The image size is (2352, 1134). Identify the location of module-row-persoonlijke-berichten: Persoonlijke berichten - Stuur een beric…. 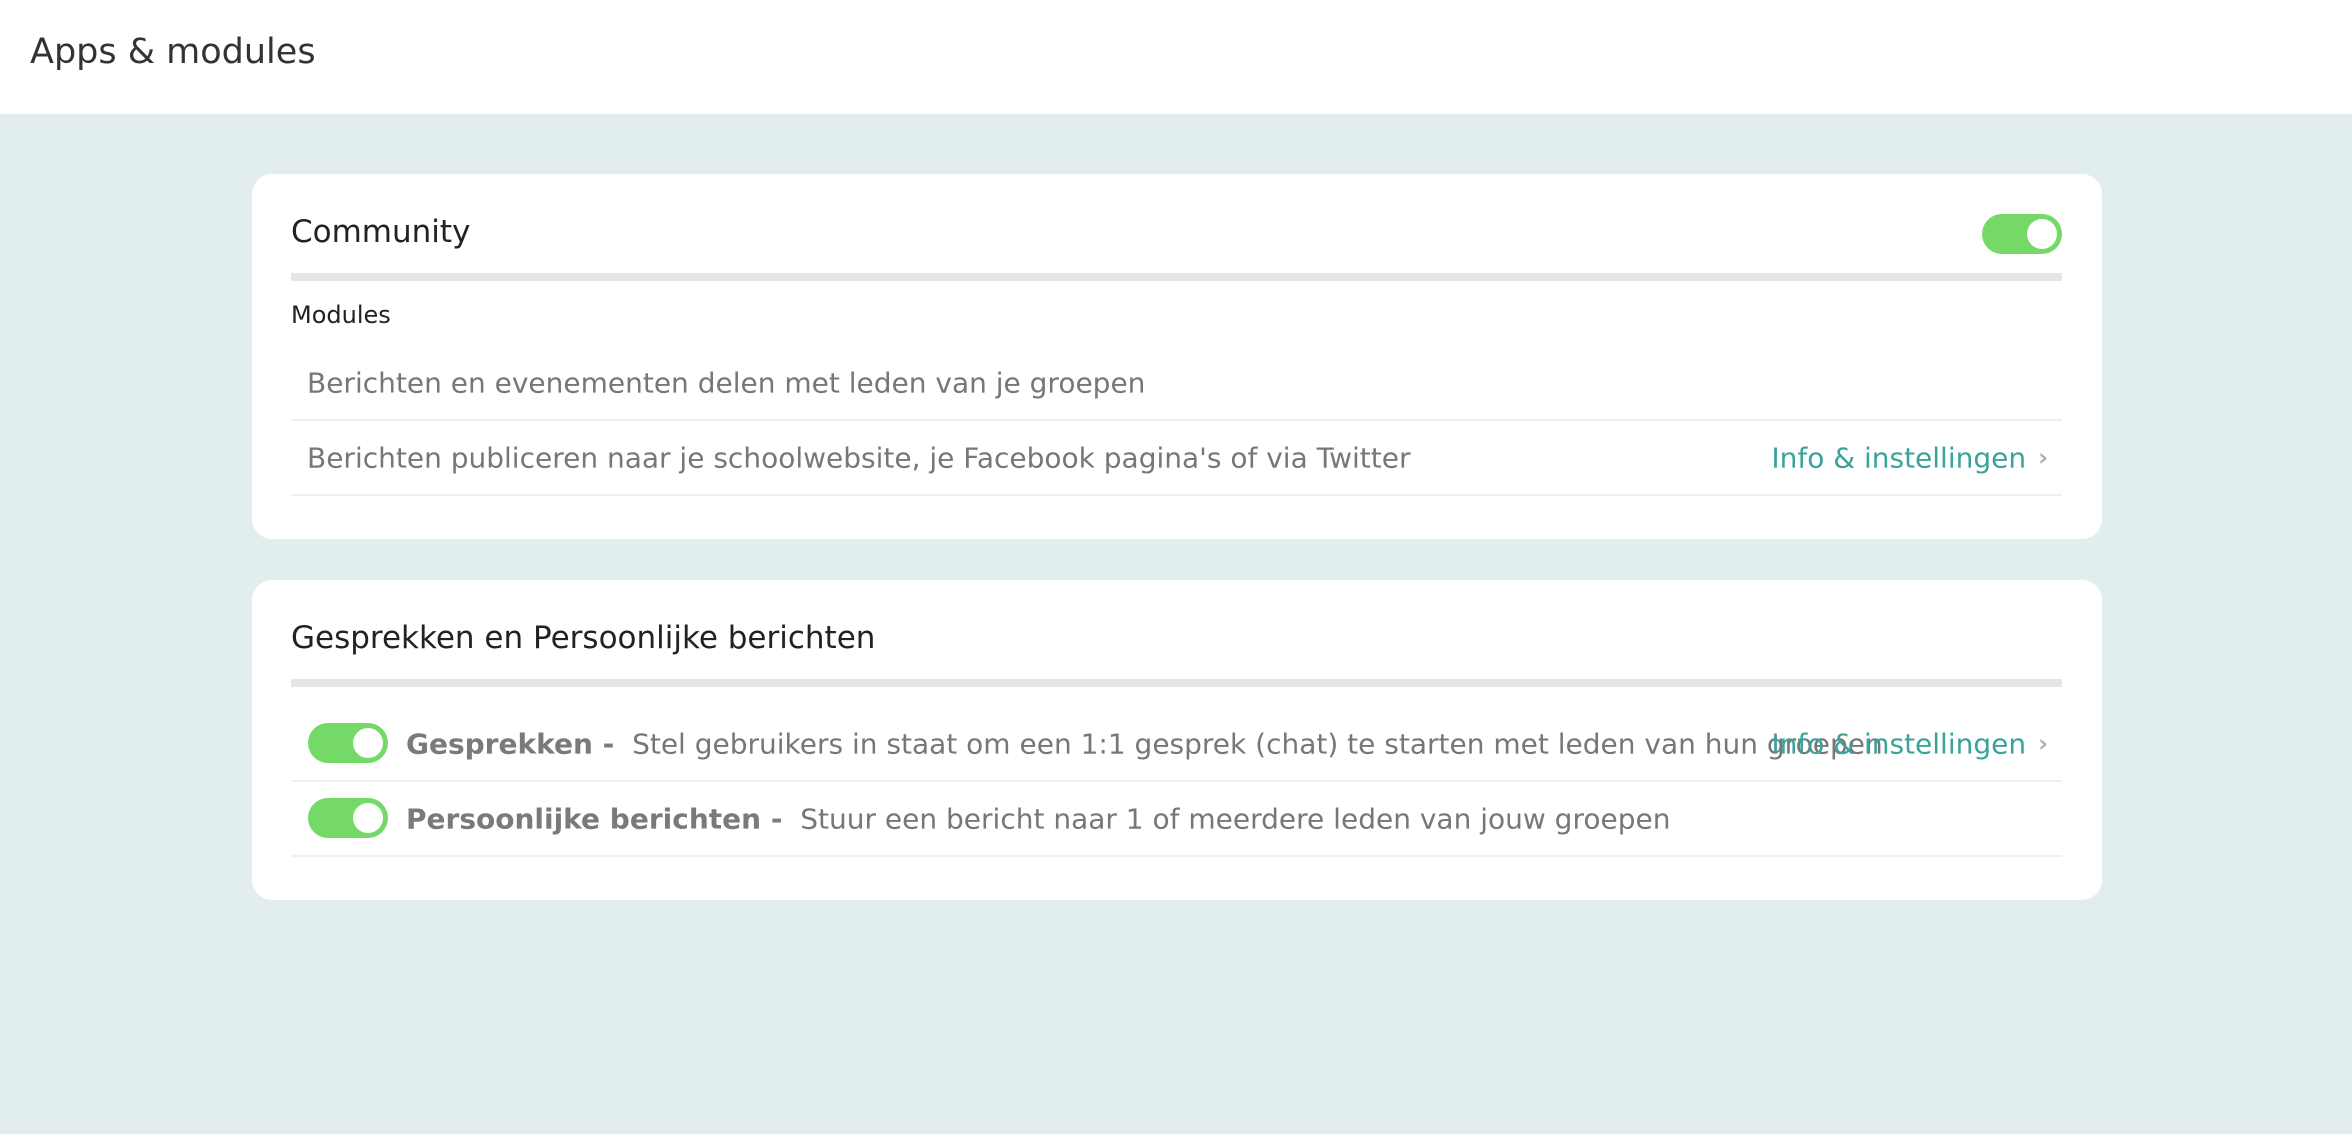
(1176, 819).